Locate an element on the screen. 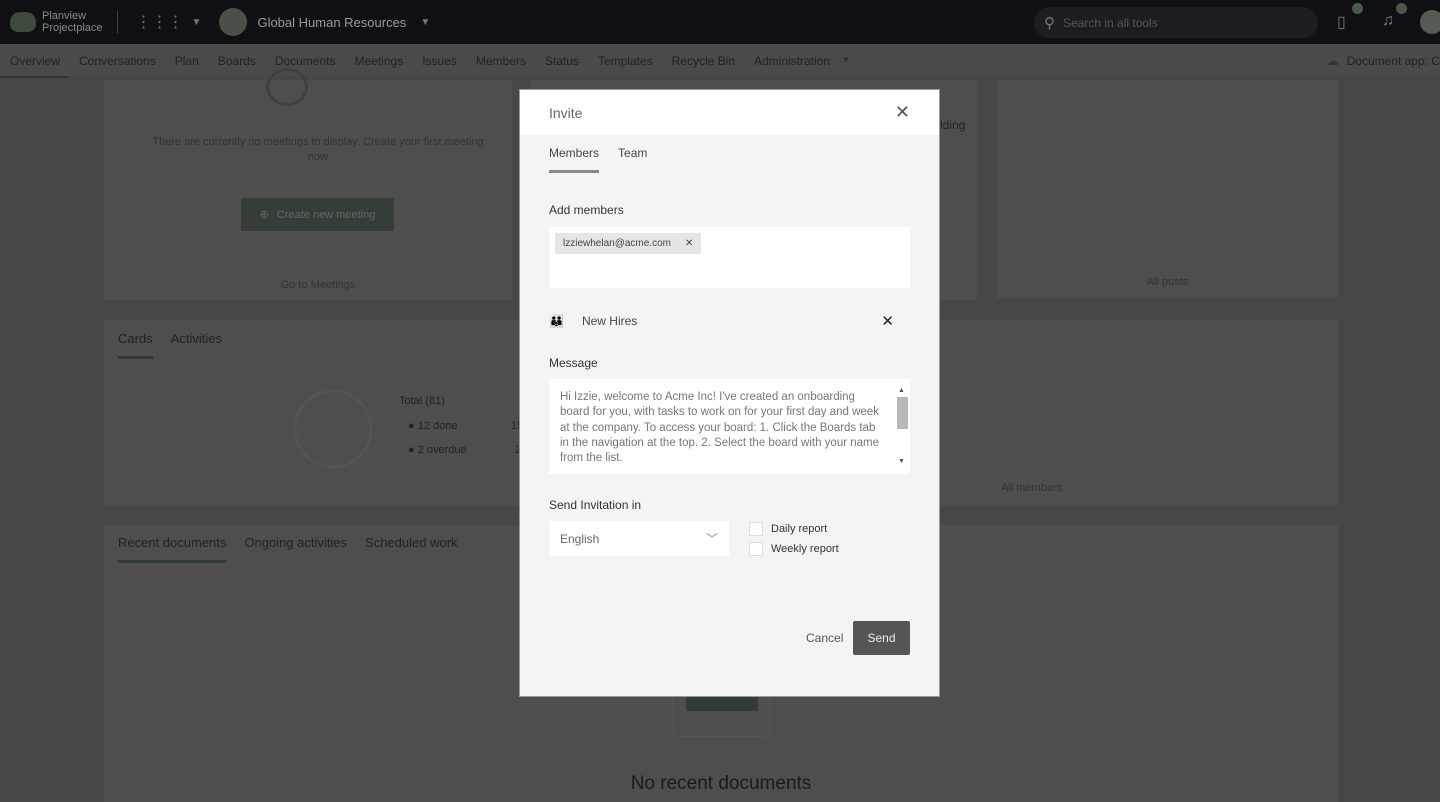 The width and height of the screenshot is (1440, 802). team-row: 👪 New Hires ✕ is located at coordinates (721, 321).